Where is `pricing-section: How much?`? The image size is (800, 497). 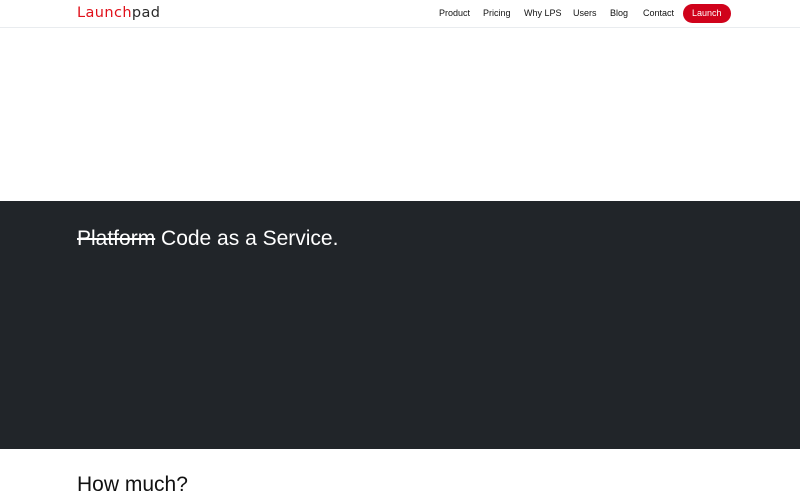 pricing-section: How much? is located at coordinates (400, 472).